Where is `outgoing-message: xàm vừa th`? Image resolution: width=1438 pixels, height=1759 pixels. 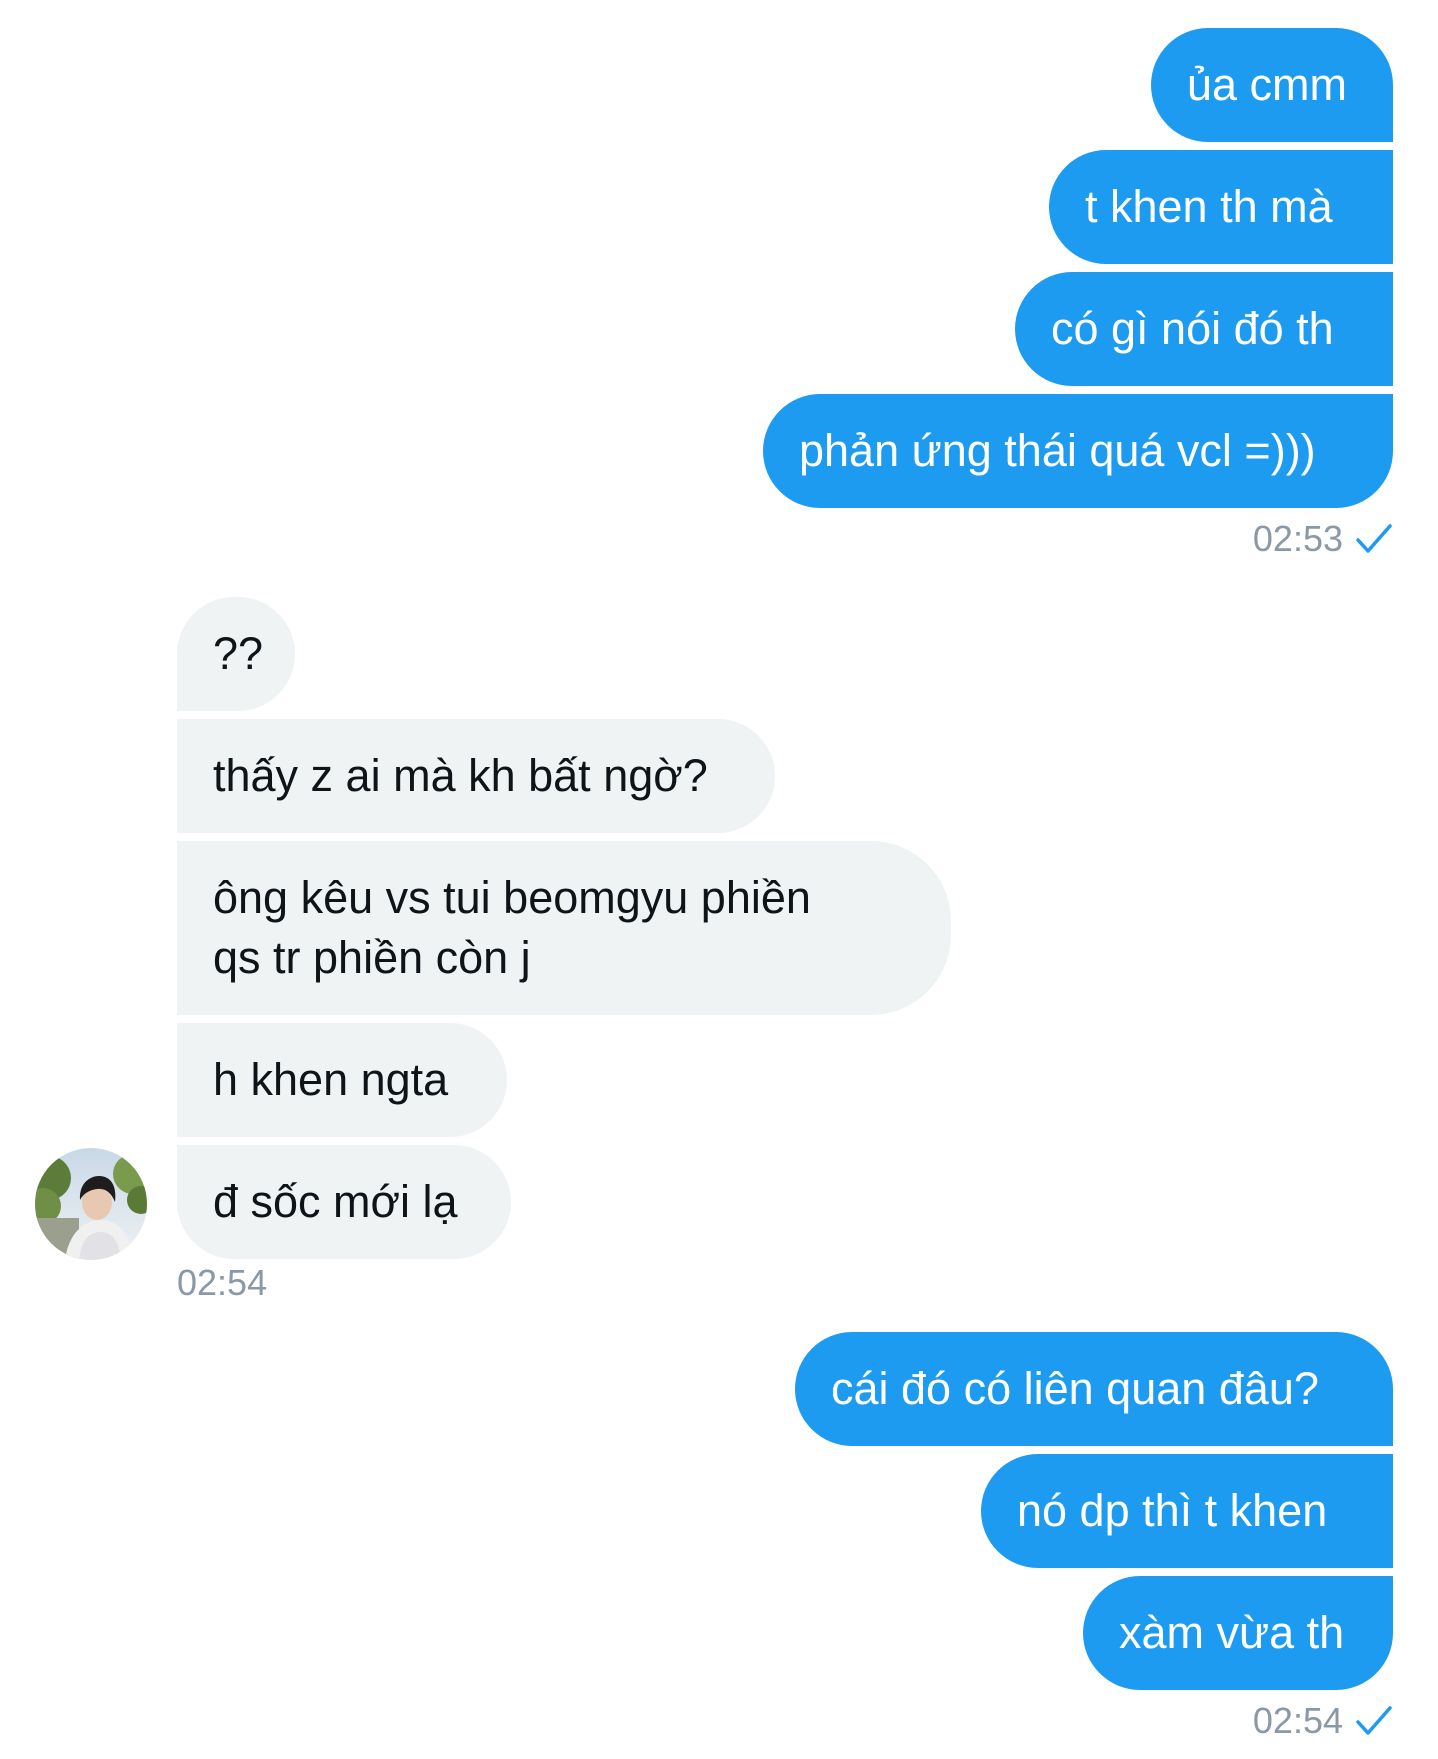
outgoing-message: xàm vừa th is located at coordinates (1238, 1633).